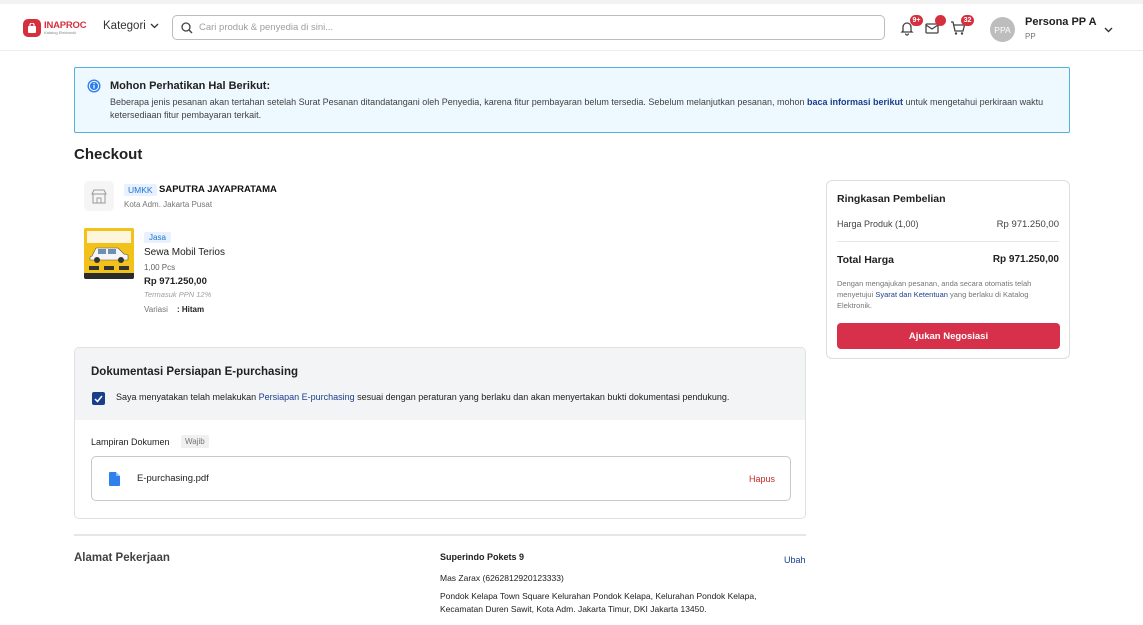  I want to click on file-name: E-purchasing.pdf, so click(173, 478).